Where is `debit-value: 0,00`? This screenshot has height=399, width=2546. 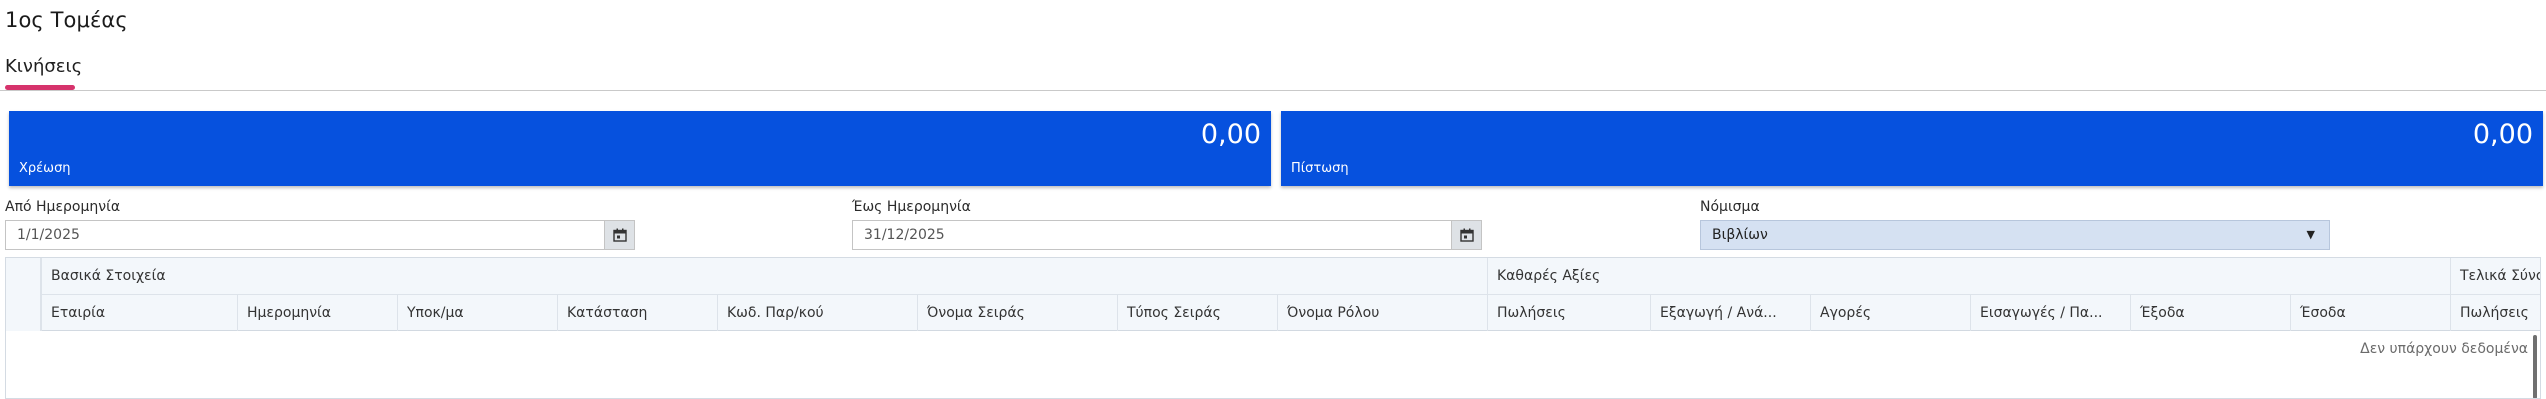 debit-value: 0,00 is located at coordinates (1230, 134).